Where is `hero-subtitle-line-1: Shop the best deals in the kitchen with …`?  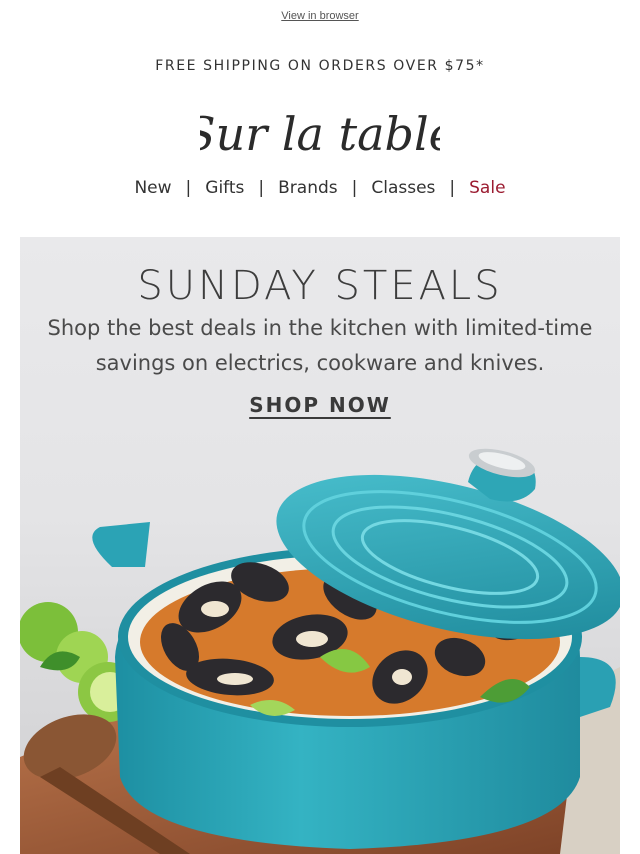 hero-subtitle-line-1: Shop the best deals in the kitchen with … is located at coordinates (320, 328).